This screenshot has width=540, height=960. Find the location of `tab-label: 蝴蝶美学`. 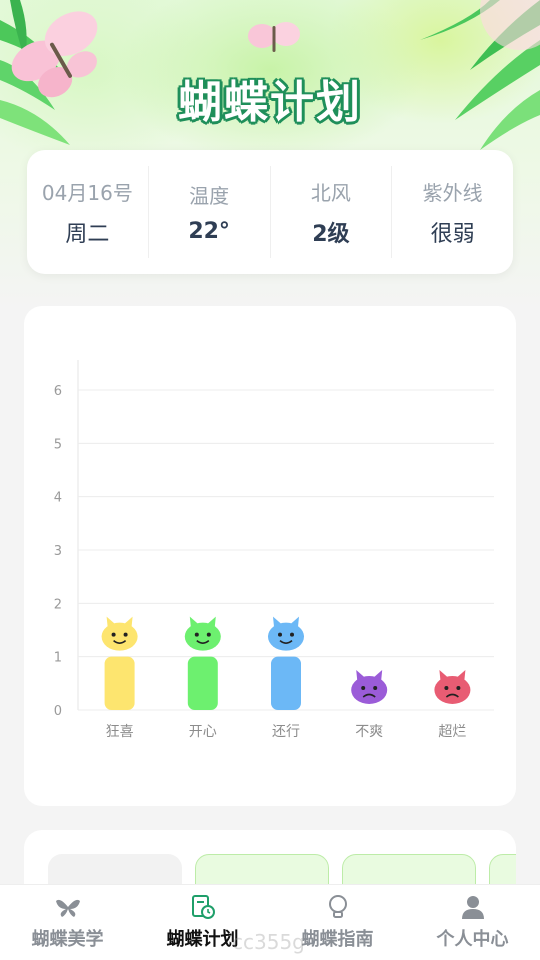

tab-label: 蝴蝶美学 is located at coordinates (67, 939).